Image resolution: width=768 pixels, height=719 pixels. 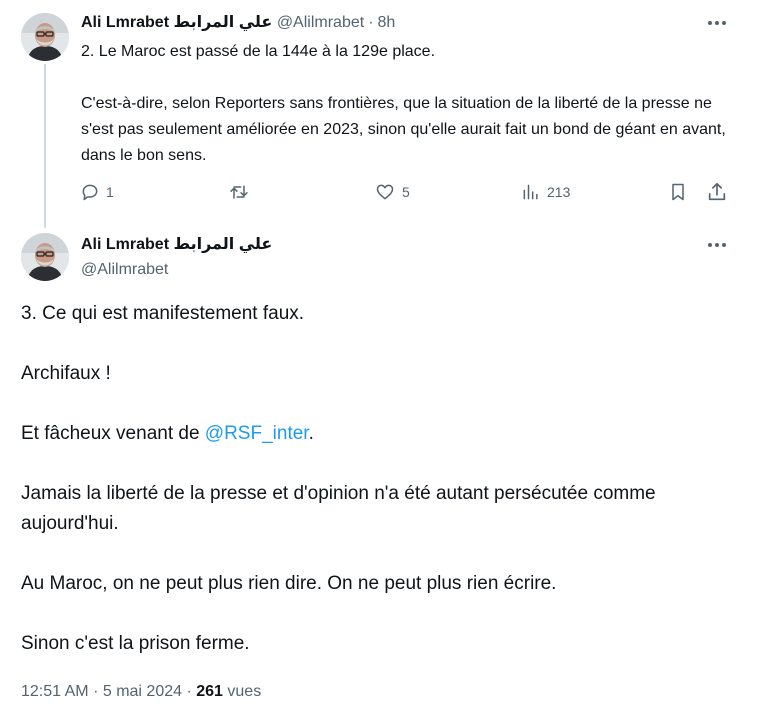 What do you see at coordinates (559, 192) in the screenshot?
I see `views-count: 213` at bounding box center [559, 192].